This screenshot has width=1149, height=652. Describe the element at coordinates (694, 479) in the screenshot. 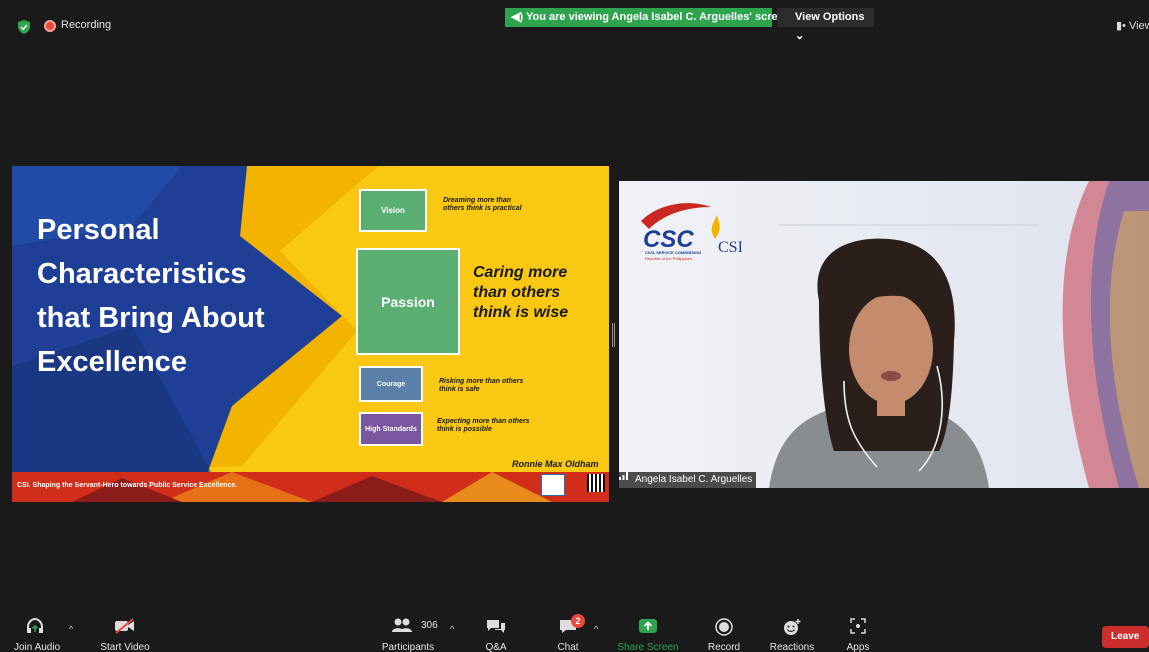

I see `participant-name: Angela Isabel C. Arguelles` at that location.